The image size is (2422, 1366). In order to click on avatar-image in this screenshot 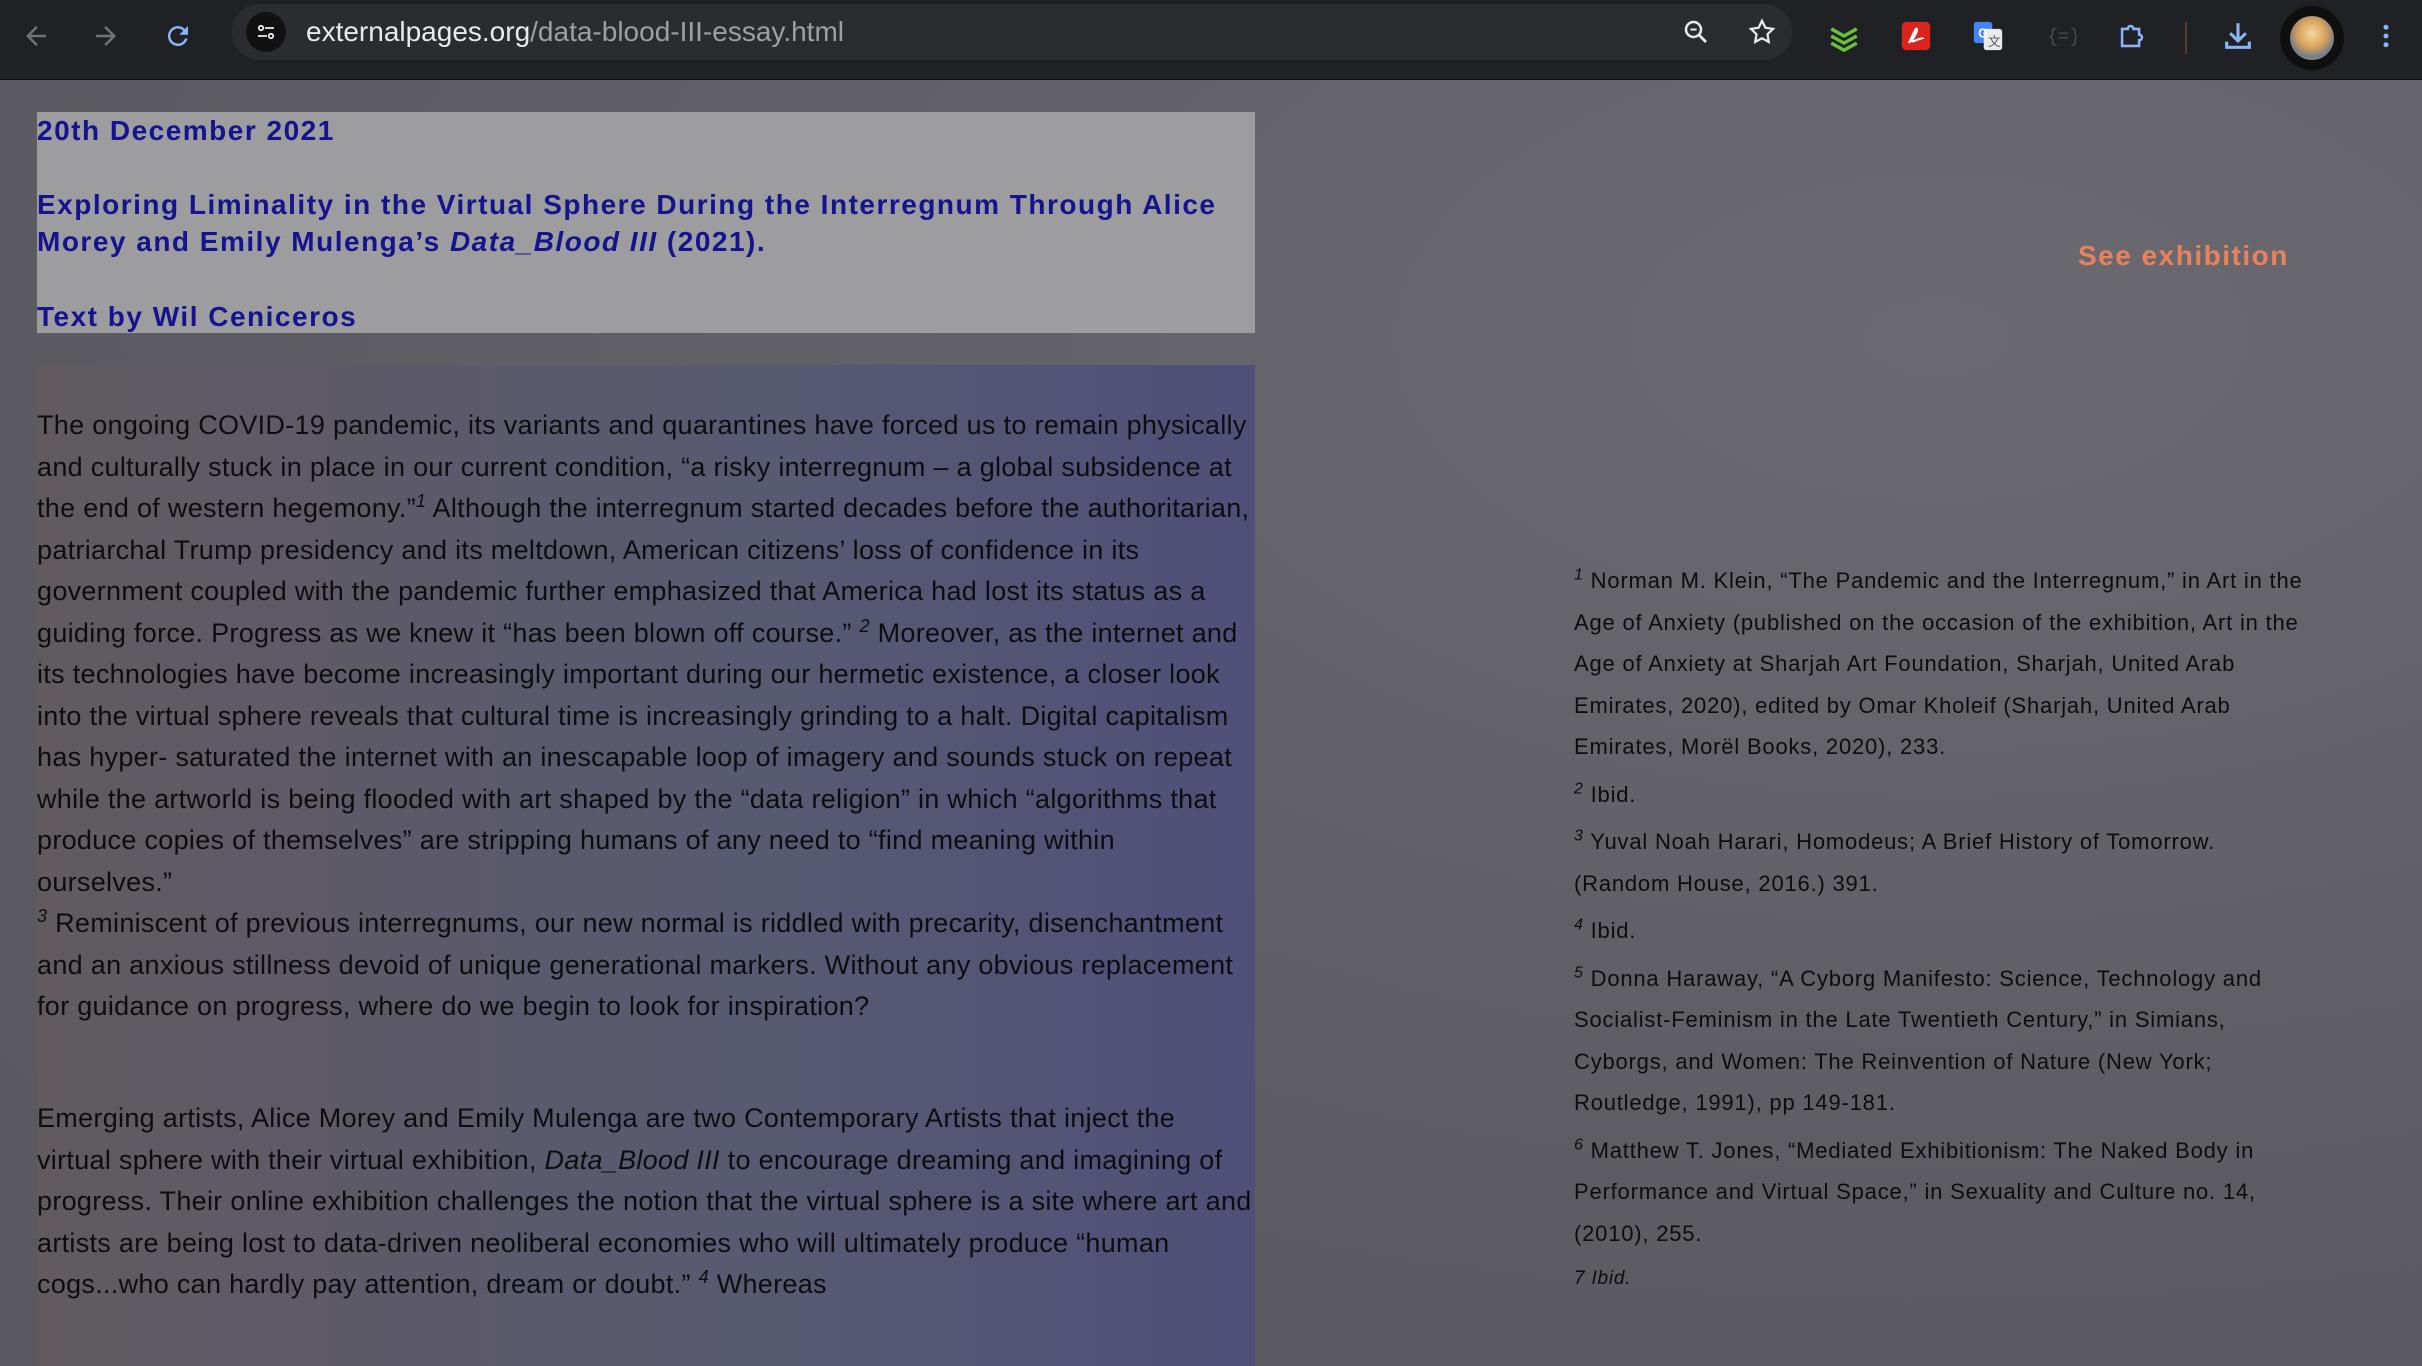, I will do `click(2312, 38)`.